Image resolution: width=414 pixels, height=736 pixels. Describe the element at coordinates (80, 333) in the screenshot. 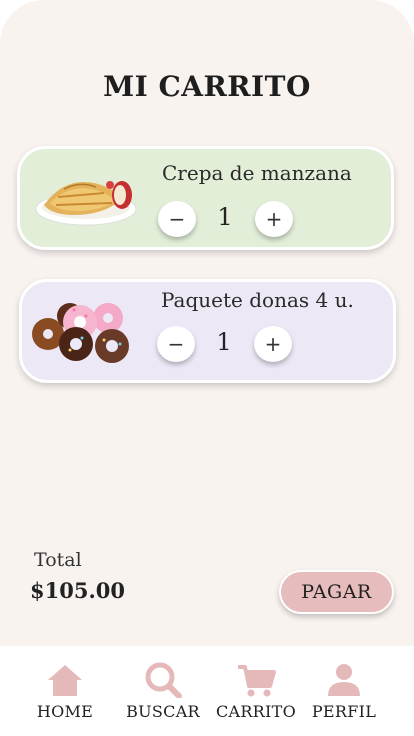

I see `donuts-image` at that location.